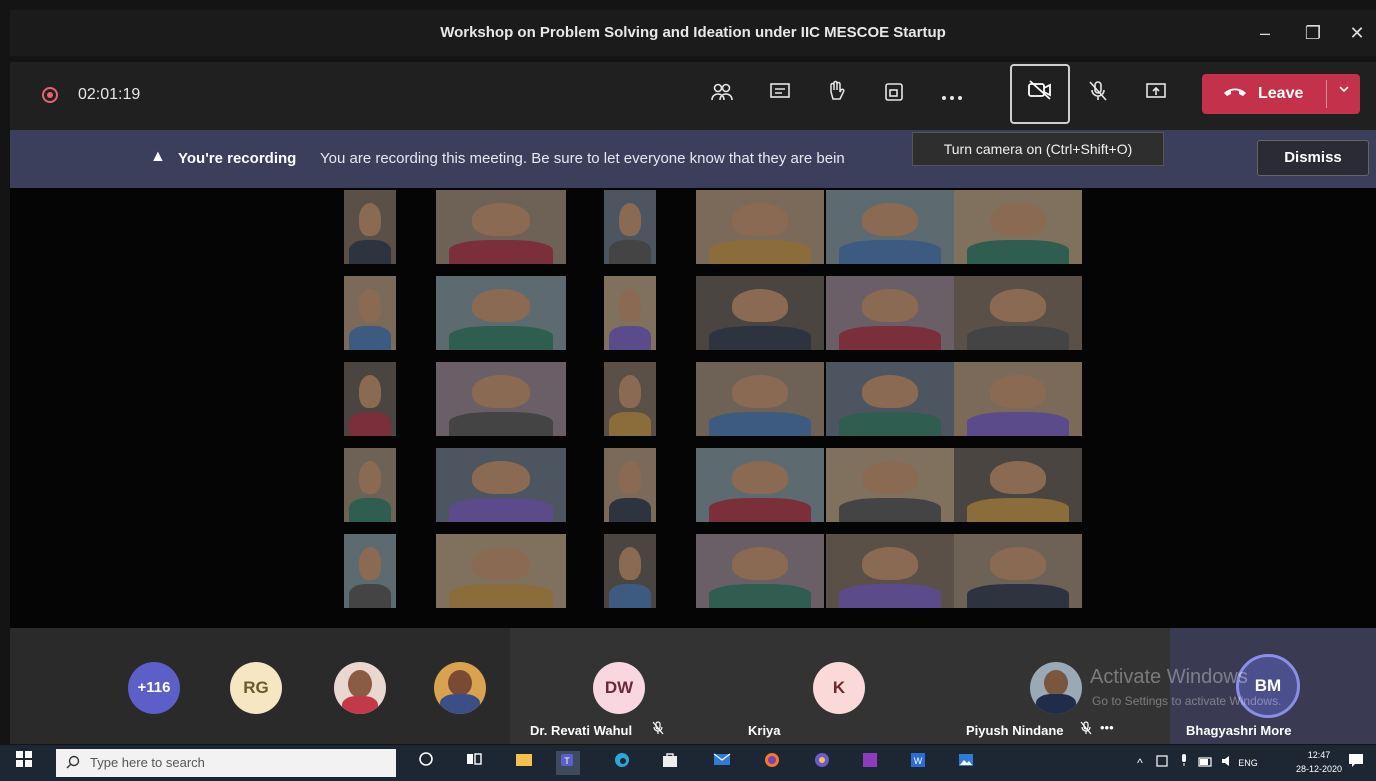 This screenshot has width=1376, height=781. Describe the element at coordinates (568, 763) in the screenshot. I see `teams-icon: T` at that location.